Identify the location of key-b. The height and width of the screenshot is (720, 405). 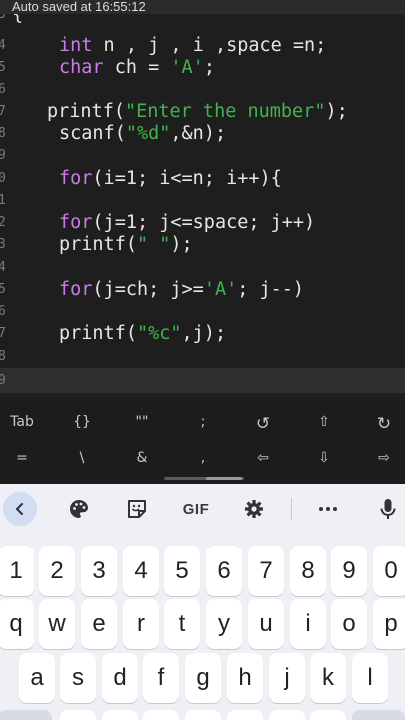
(245, 715).